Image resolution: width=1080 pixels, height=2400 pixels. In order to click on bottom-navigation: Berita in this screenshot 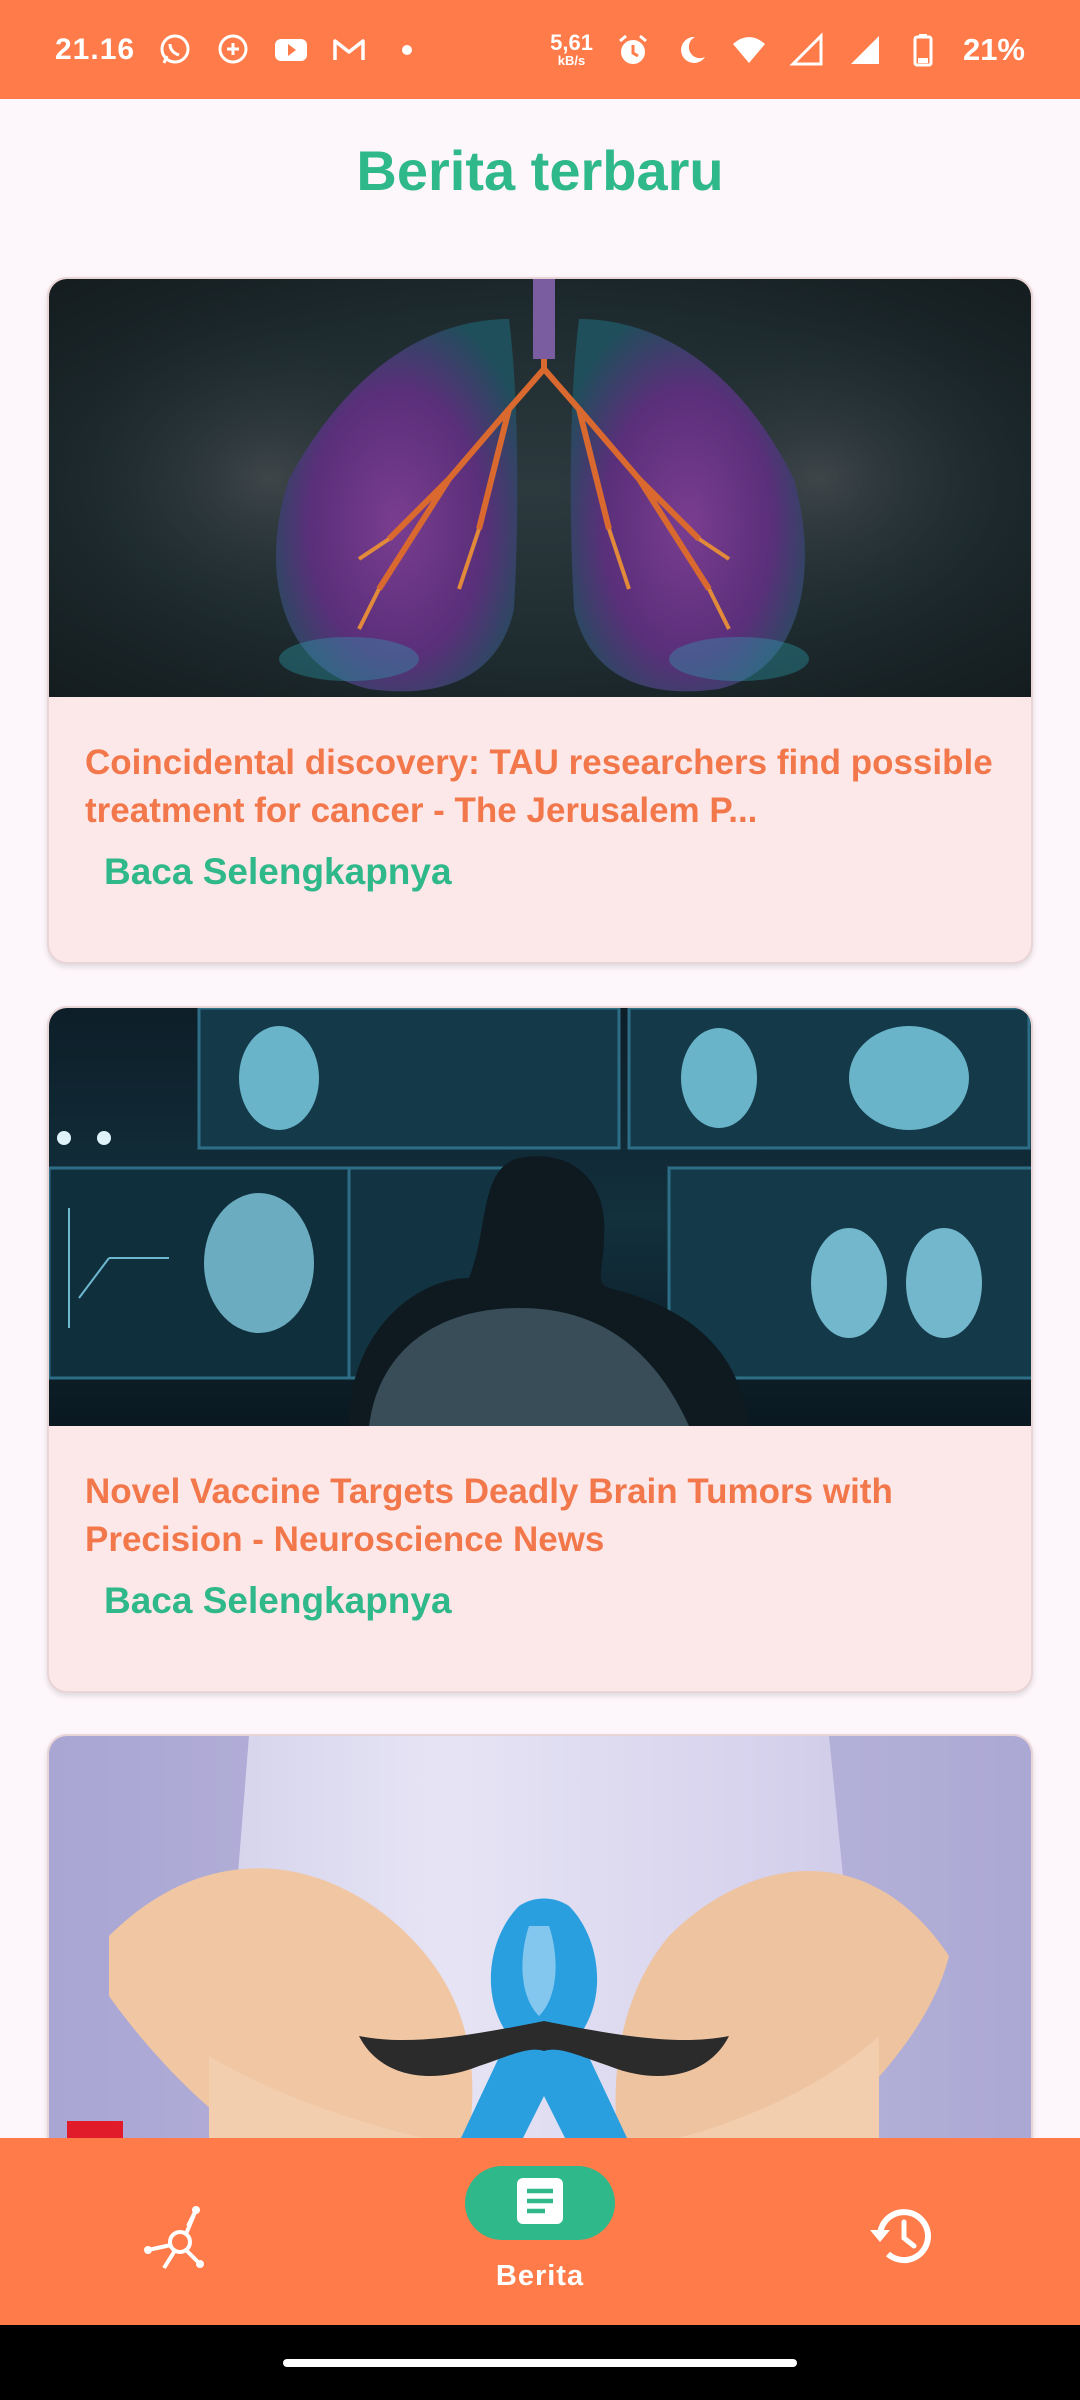, I will do `click(540, 2231)`.